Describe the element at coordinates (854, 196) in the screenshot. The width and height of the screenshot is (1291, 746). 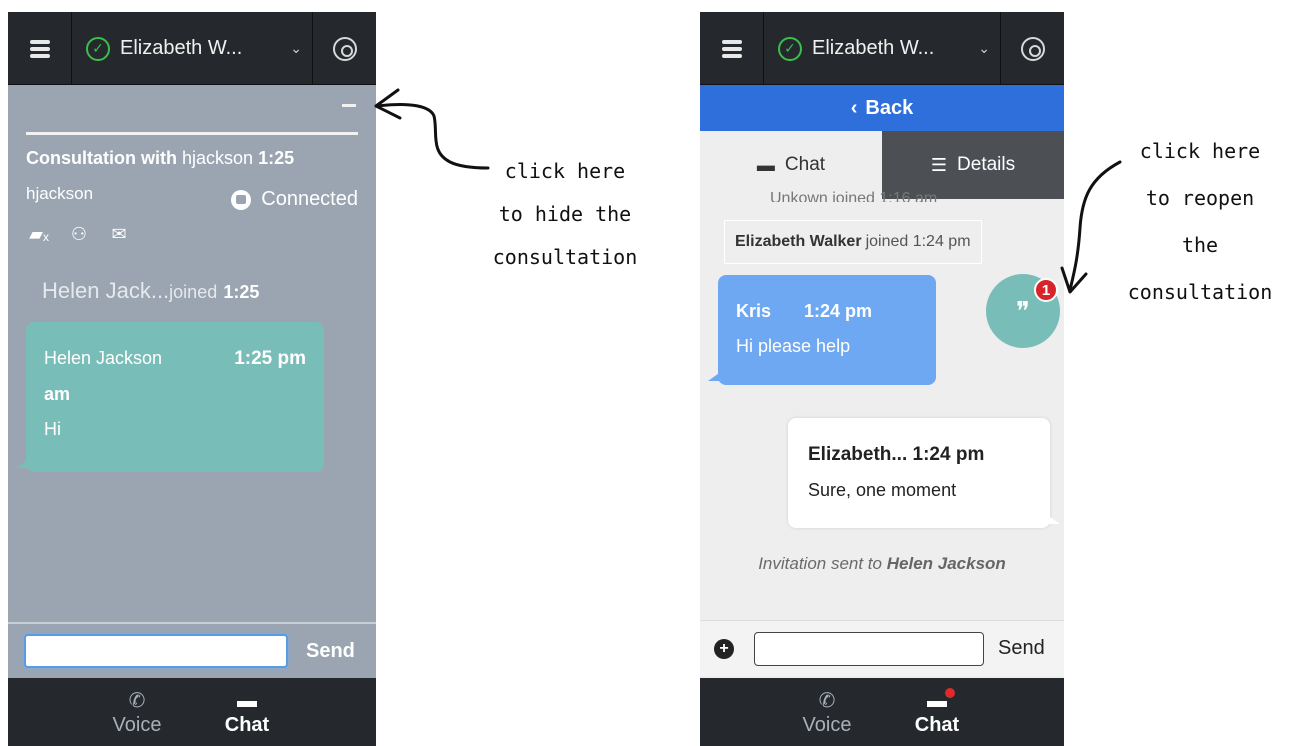
I see `partial-system-message: Unkown joined 1:16 am` at that location.